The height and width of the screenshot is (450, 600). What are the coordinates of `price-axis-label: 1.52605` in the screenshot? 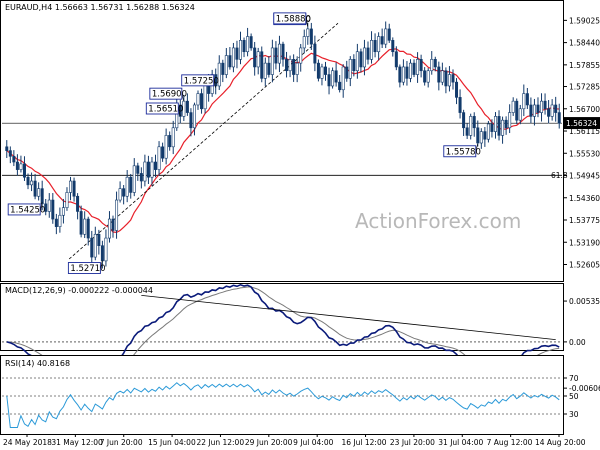 It's located at (584, 265).